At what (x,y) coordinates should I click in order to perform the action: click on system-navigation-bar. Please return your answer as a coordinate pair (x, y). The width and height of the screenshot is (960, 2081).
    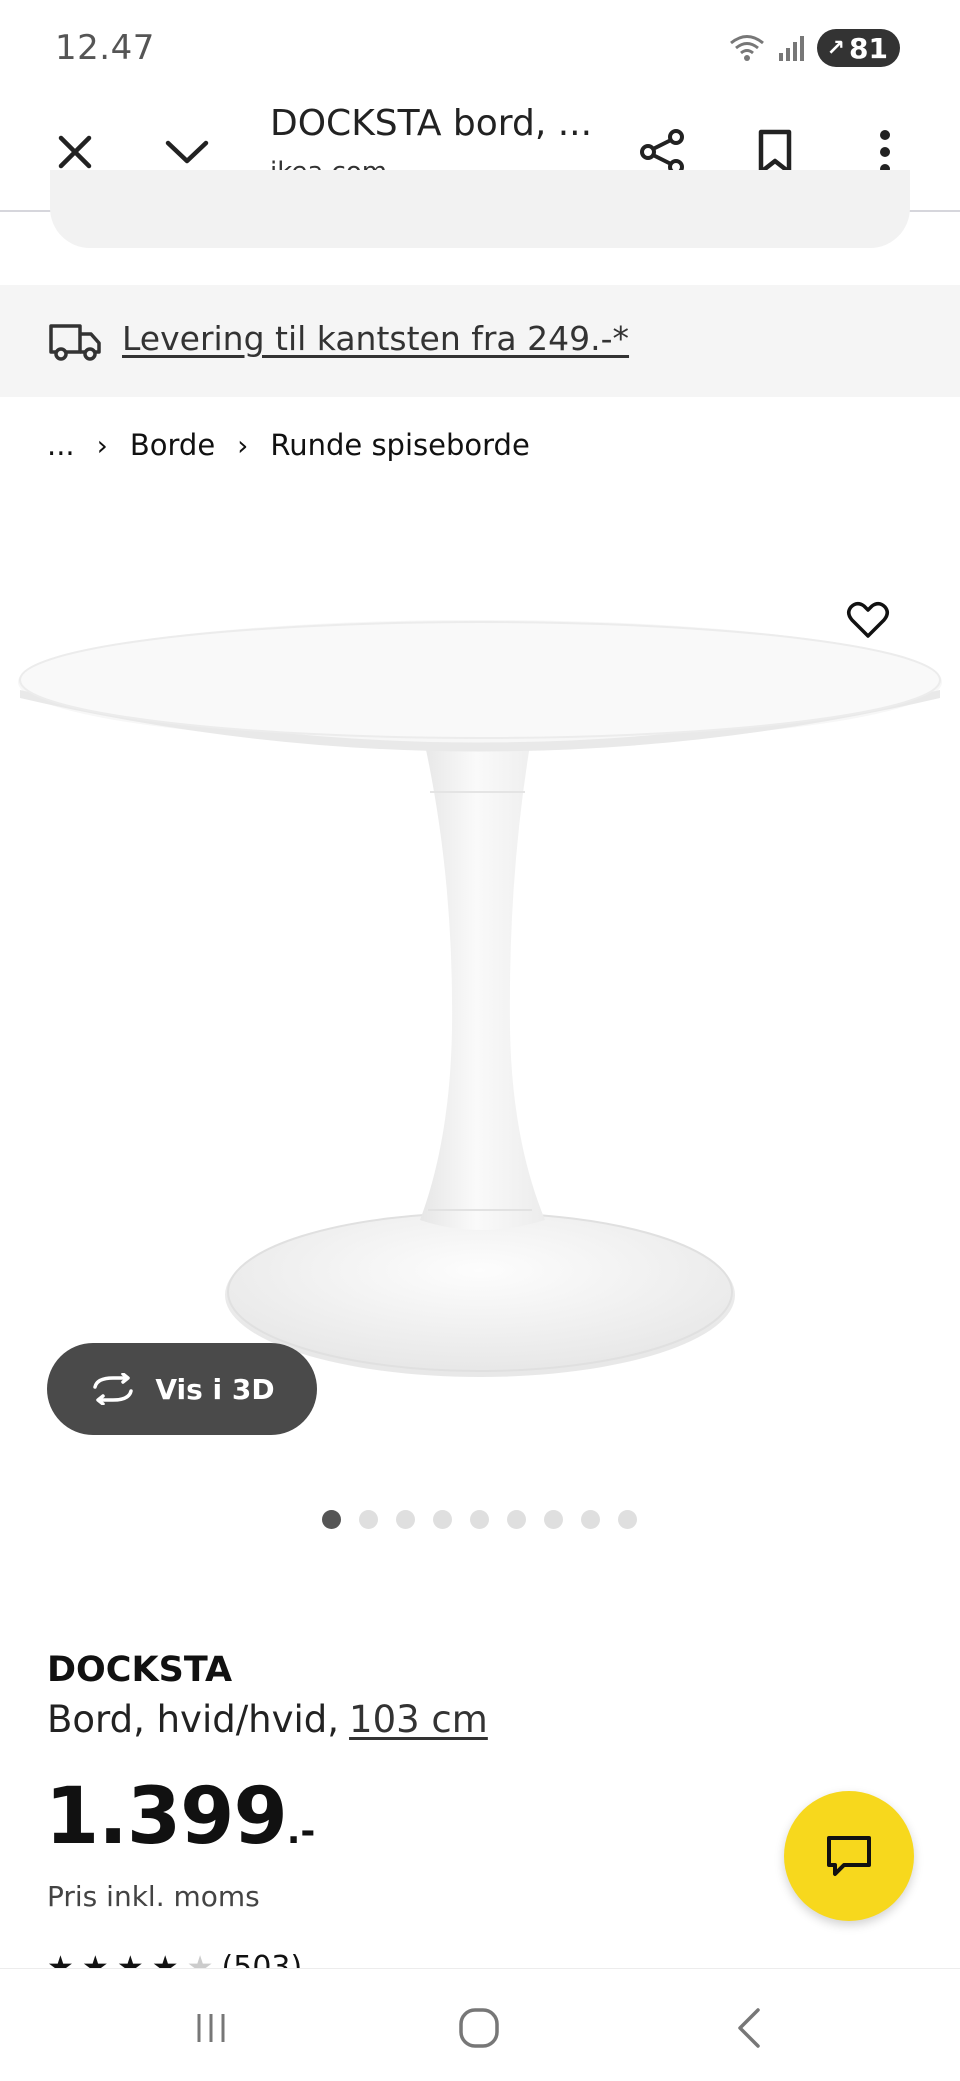
    Looking at the image, I should click on (480, 2024).